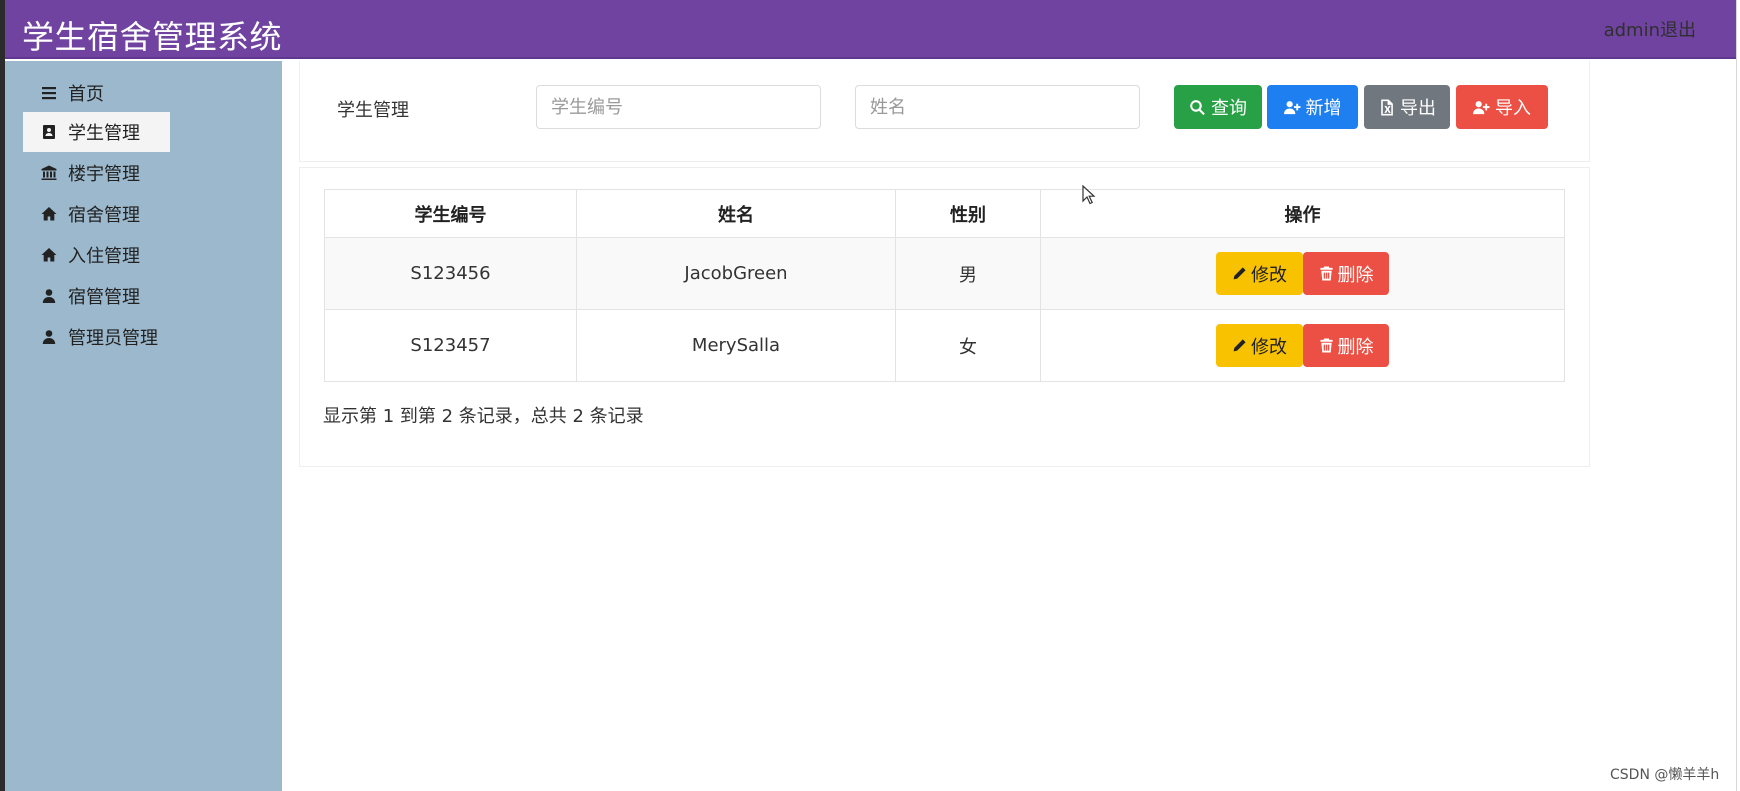 The image size is (1740, 791). What do you see at coordinates (86, 94) in the screenshot?
I see `sidebar-item-label: 首页` at bounding box center [86, 94].